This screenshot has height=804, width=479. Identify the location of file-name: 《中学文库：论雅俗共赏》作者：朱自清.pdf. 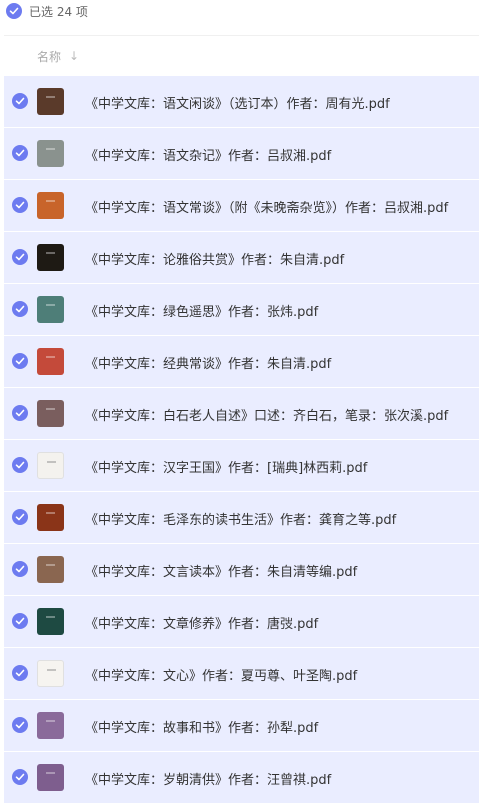
(214, 258).